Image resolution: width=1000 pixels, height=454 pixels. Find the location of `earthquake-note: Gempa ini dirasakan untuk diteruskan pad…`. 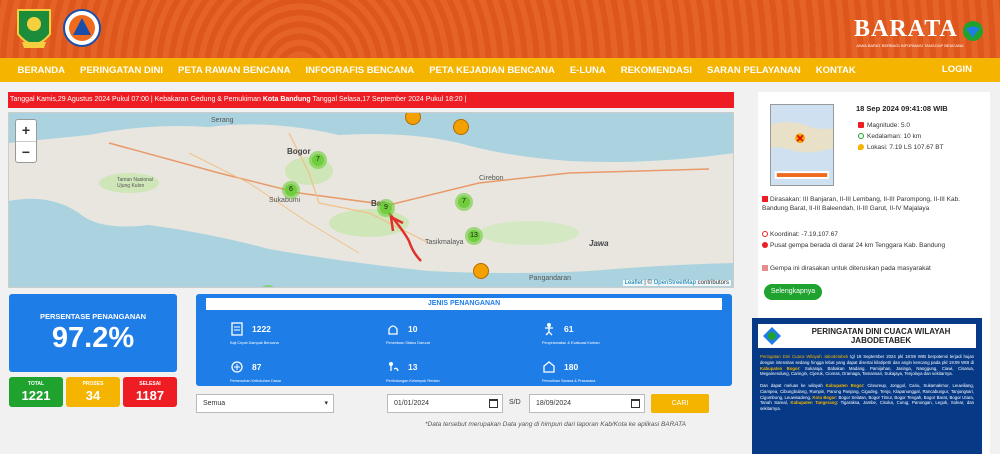

earthquake-note: Gempa ini dirasakan untuk diteruskan pad… is located at coordinates (873, 268).